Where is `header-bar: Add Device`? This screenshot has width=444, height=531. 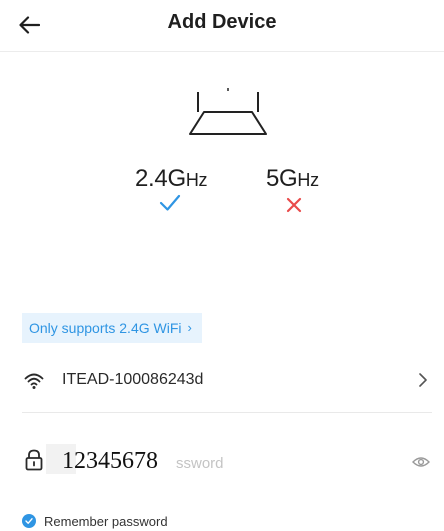
header-bar: Add Device is located at coordinates (222, 26).